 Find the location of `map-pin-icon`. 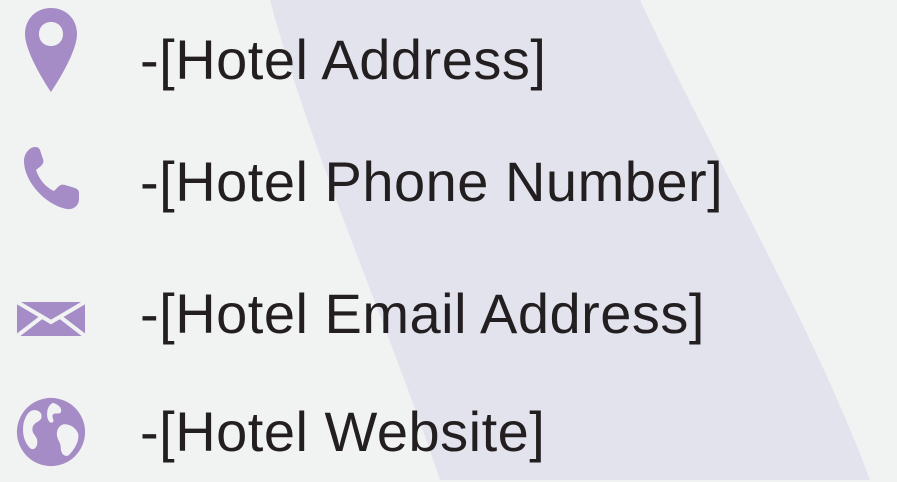

map-pin-icon is located at coordinates (51, 50).